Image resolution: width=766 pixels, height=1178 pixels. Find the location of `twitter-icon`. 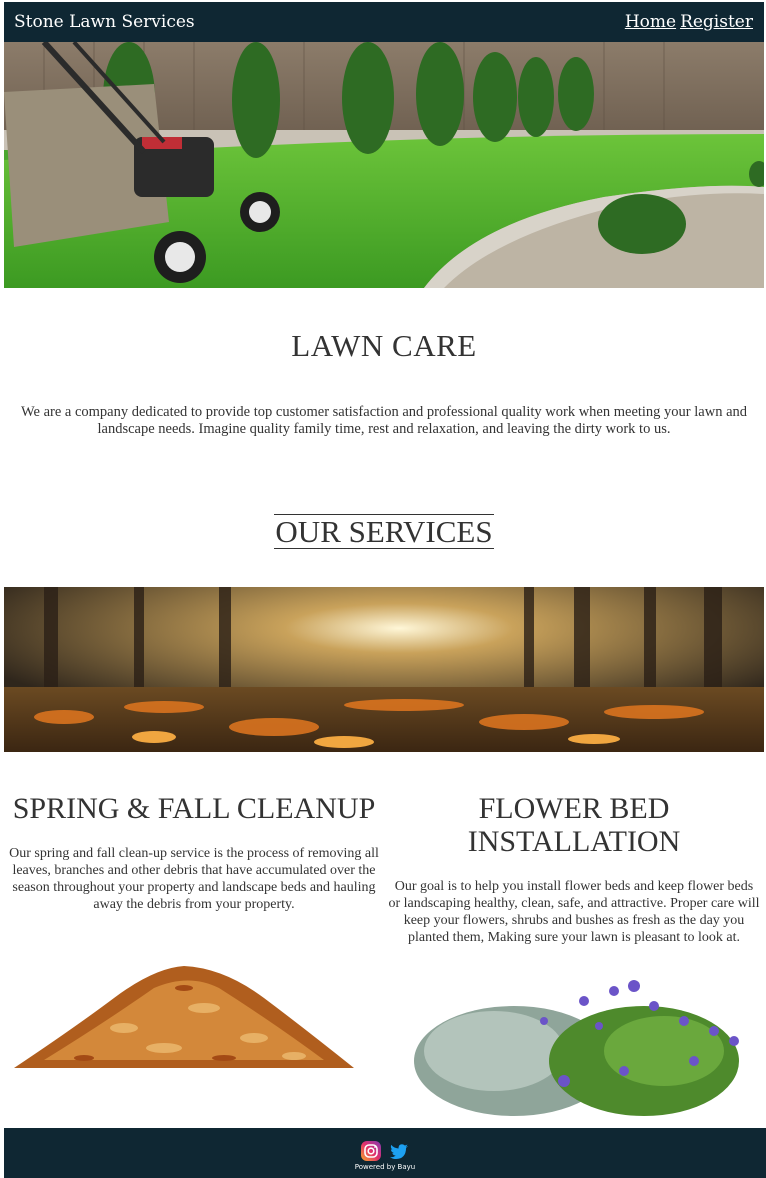

twitter-icon is located at coordinates (399, 1151).